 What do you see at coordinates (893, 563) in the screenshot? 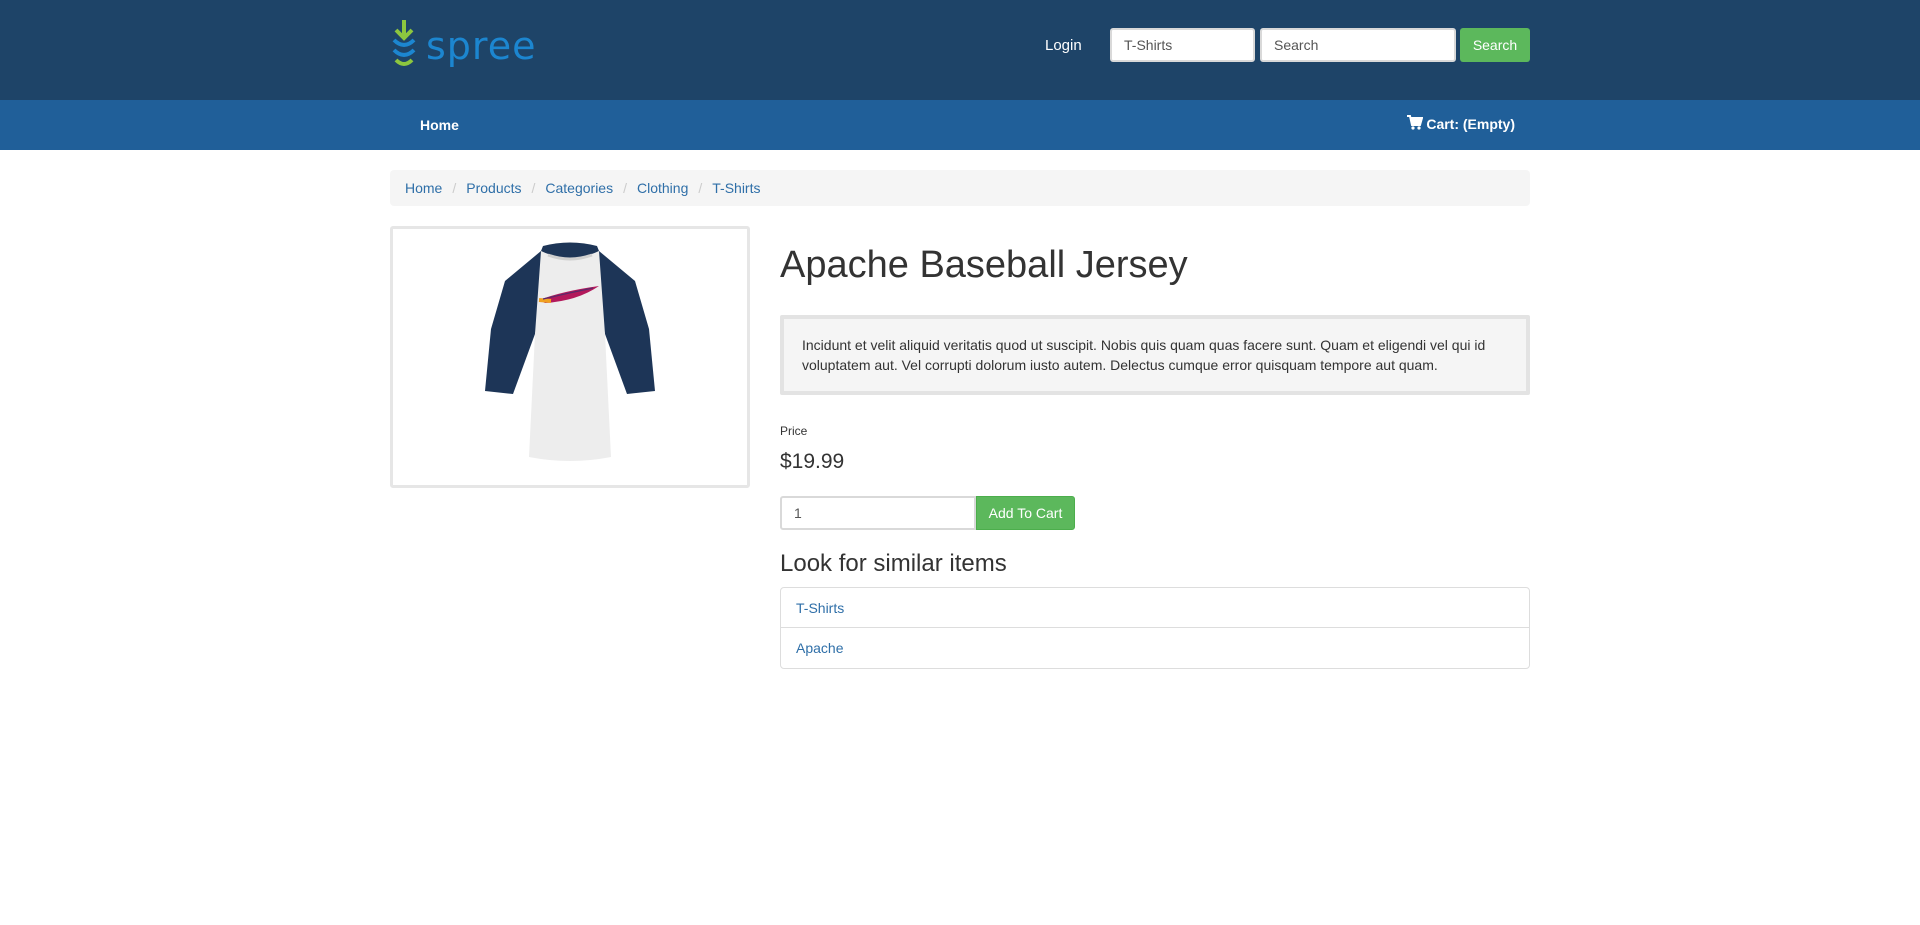
I see `similar-items-title: Look for similar items` at bounding box center [893, 563].